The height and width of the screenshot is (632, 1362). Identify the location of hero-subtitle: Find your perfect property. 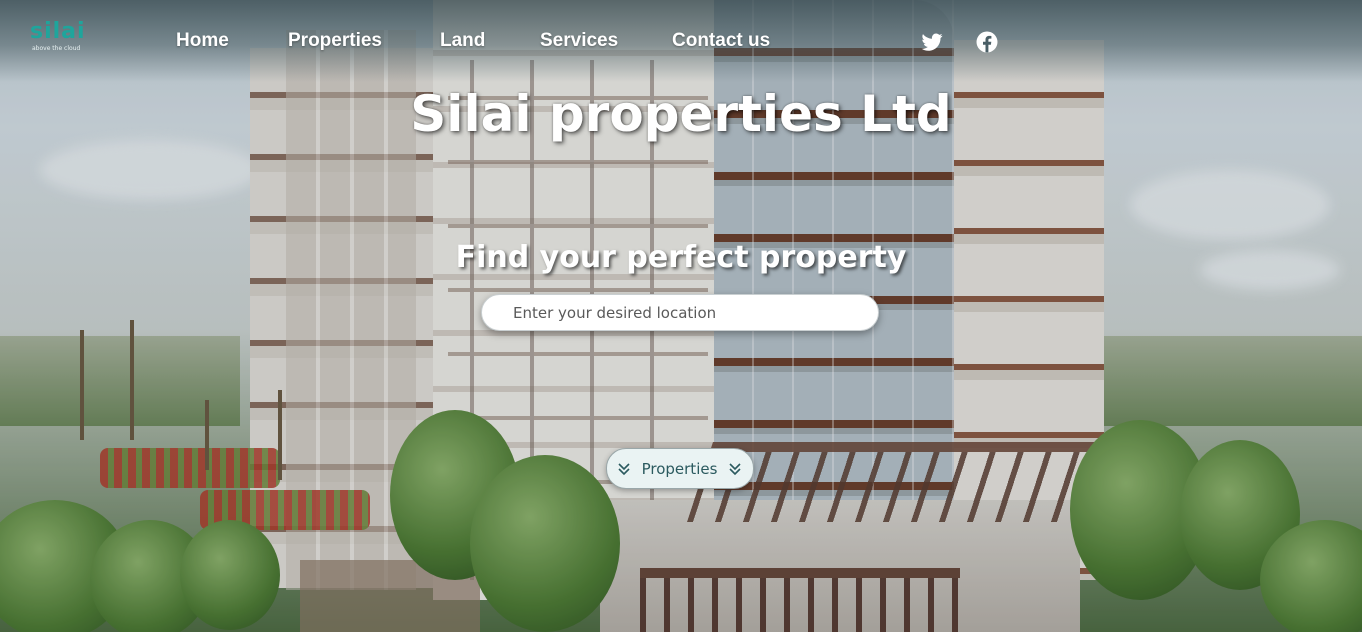
(681, 257).